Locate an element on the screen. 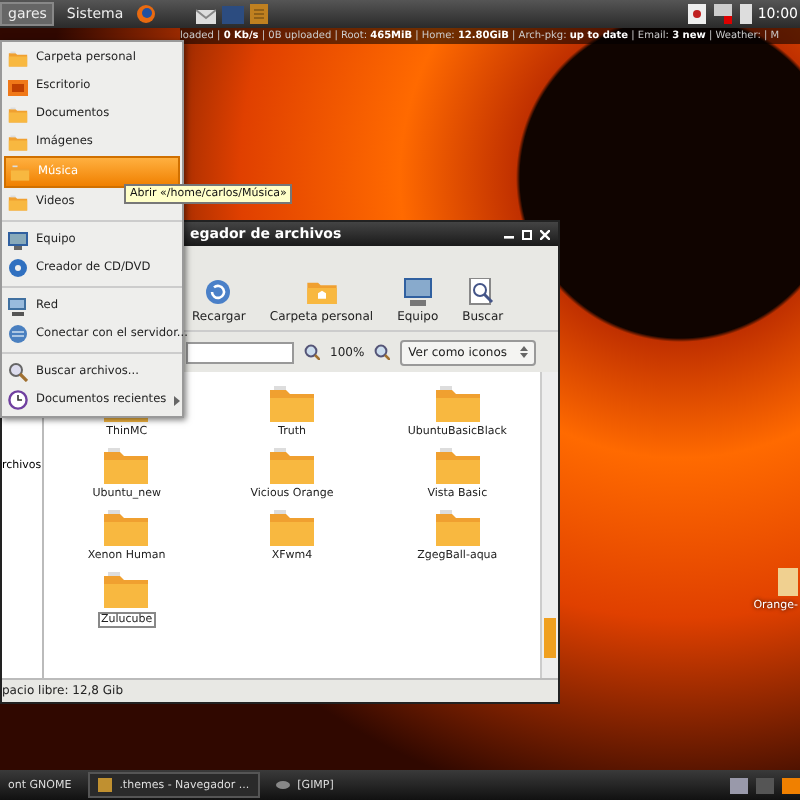 The width and height of the screenshot is (800, 800). browser-icon is located at coordinates (145, 14).